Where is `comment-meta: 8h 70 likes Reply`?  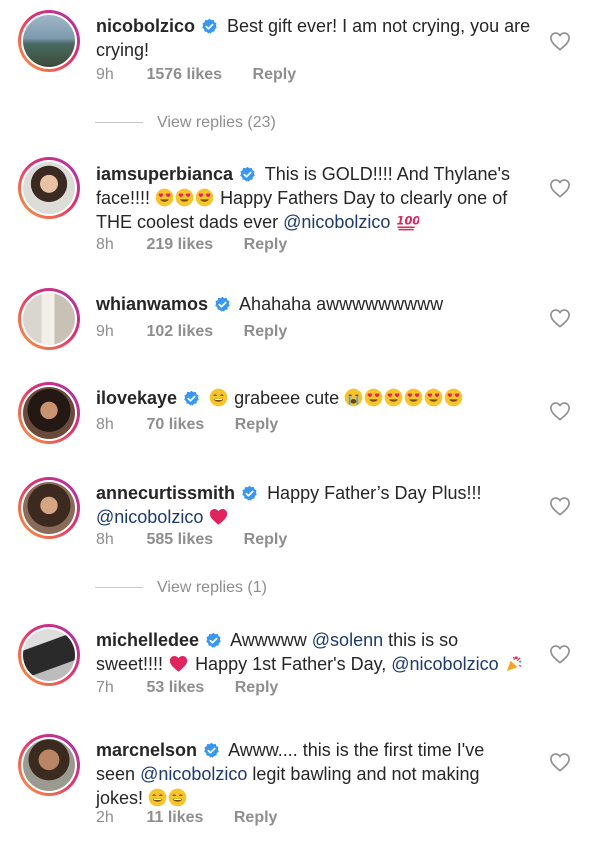 comment-meta: 8h 70 likes Reply is located at coordinates (187, 425).